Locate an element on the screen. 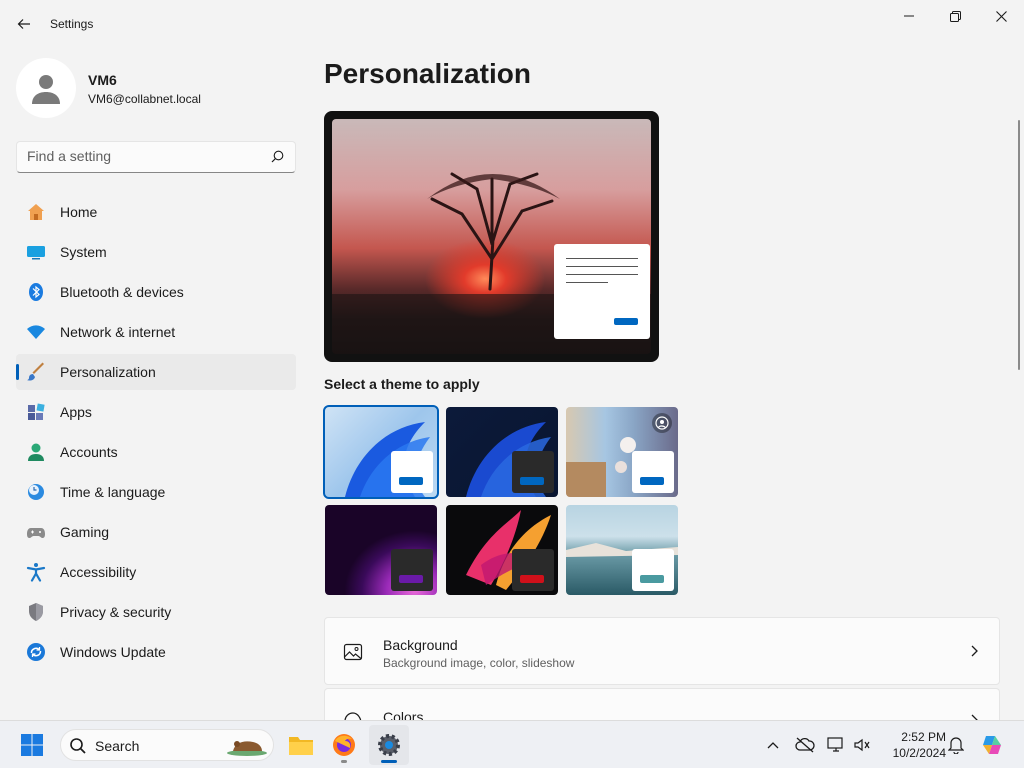 This screenshot has width=1024, height=768. sidebar-item-apps: Apps is located at coordinates (156, 412).